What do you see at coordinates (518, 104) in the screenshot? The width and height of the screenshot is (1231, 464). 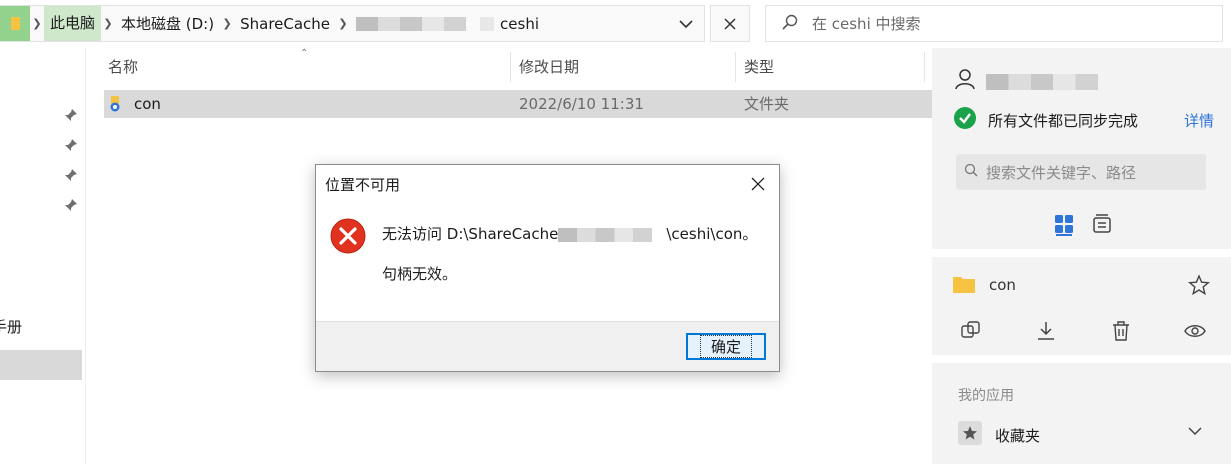 I see `table-row: con 2022/6/10 11:31 文件夹` at bounding box center [518, 104].